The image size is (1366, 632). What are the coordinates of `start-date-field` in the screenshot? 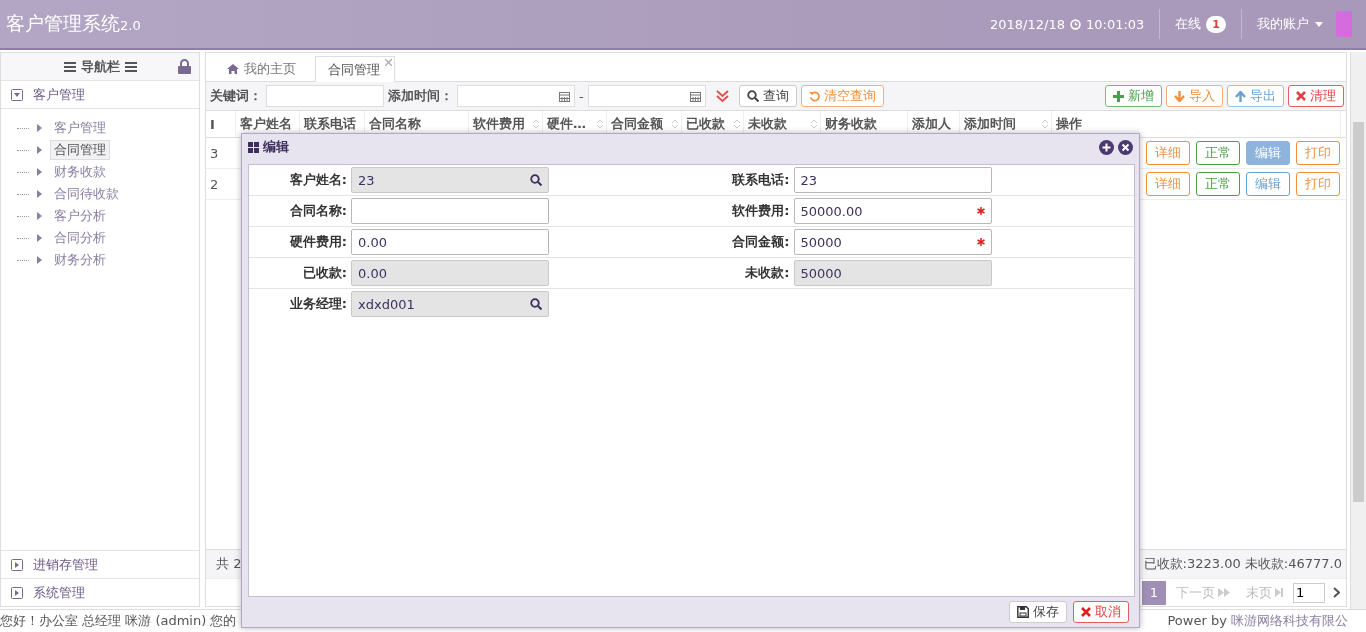 It's located at (516, 96).